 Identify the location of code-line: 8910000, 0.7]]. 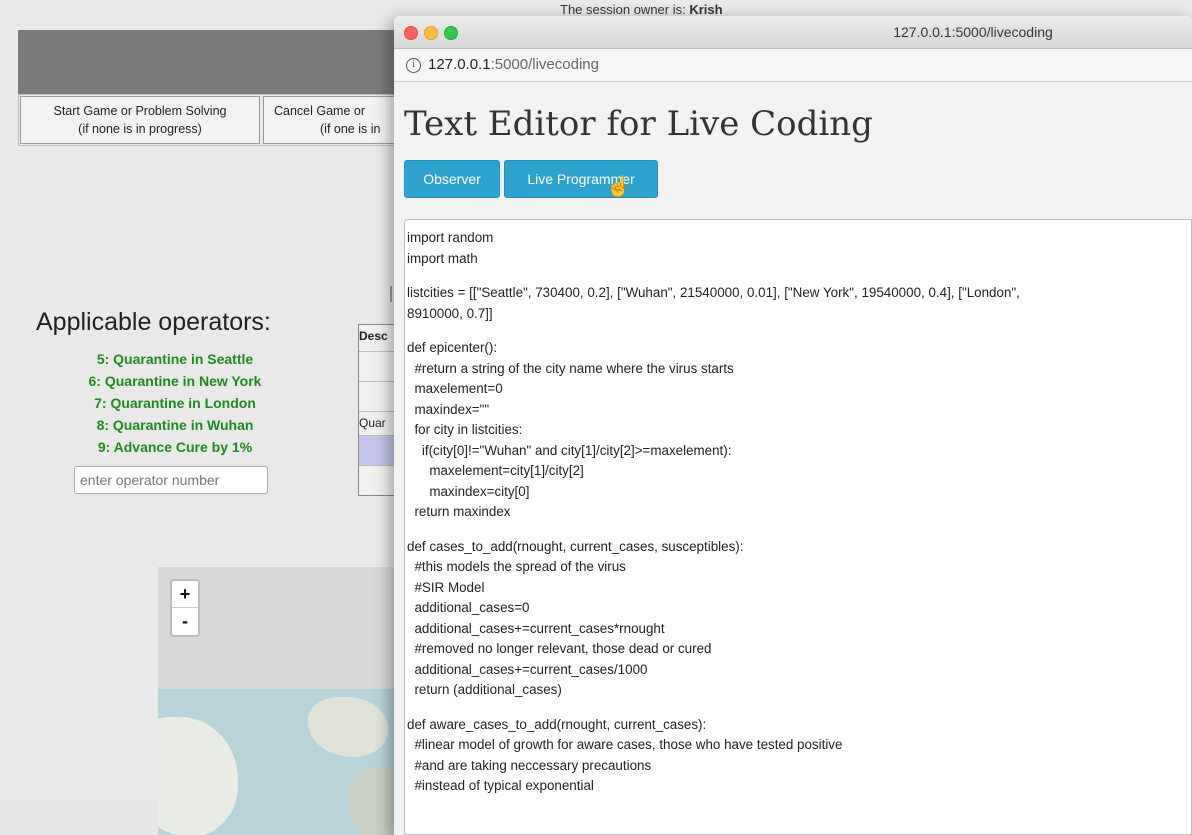
(450, 313).